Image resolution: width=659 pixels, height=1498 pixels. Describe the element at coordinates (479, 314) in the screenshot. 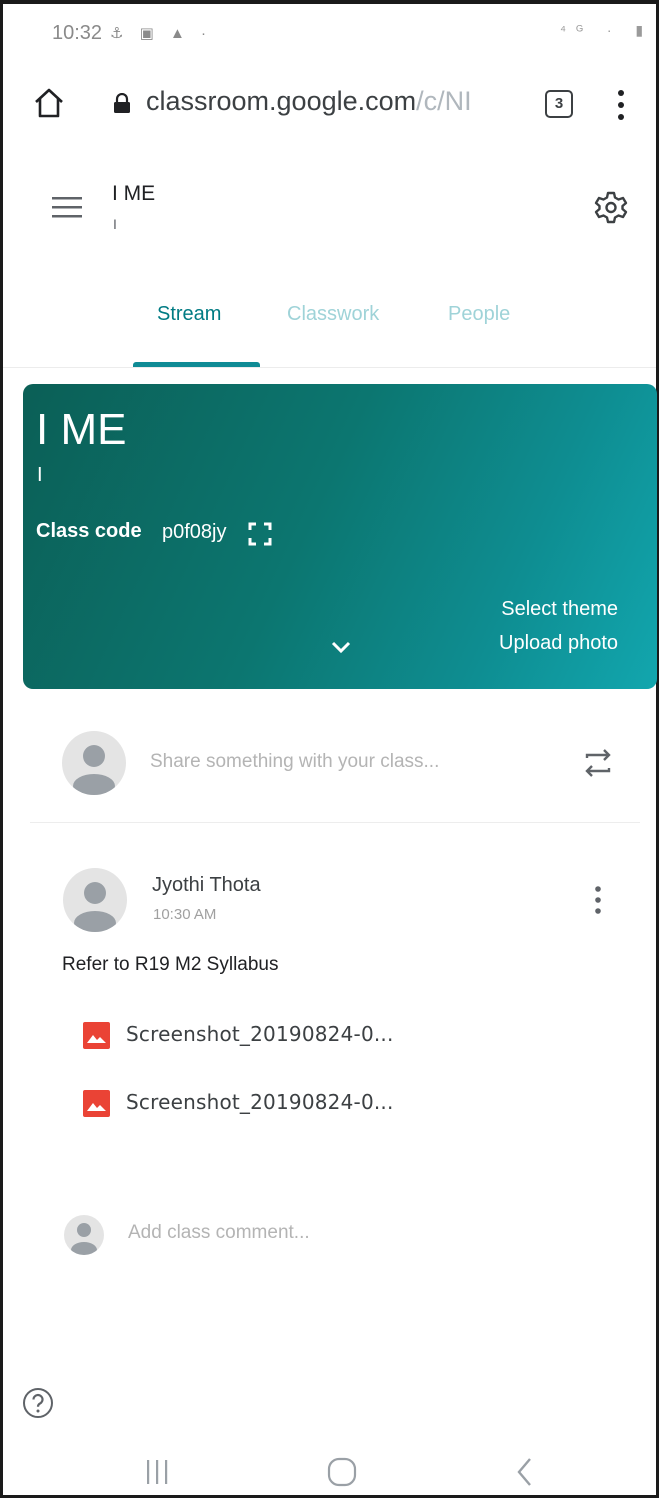

I see `tab-people: People` at that location.